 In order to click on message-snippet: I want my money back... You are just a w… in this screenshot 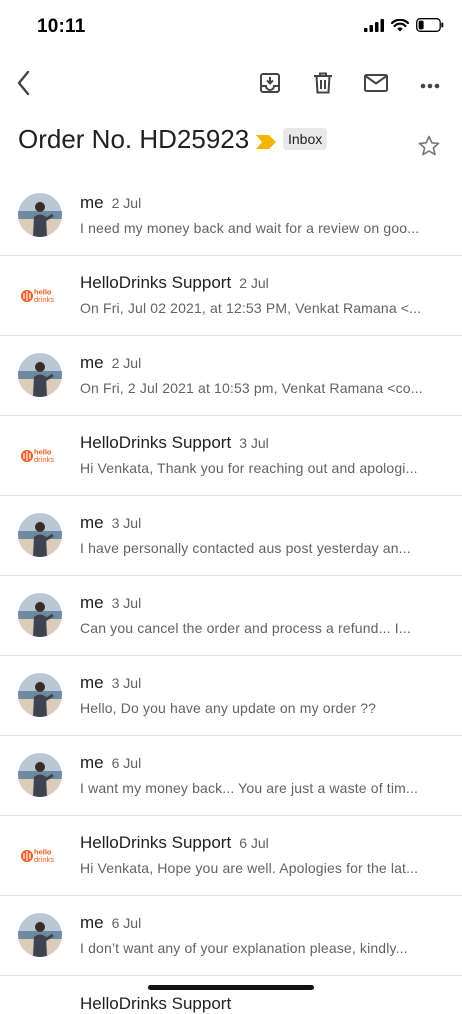, I will do `click(249, 788)`.